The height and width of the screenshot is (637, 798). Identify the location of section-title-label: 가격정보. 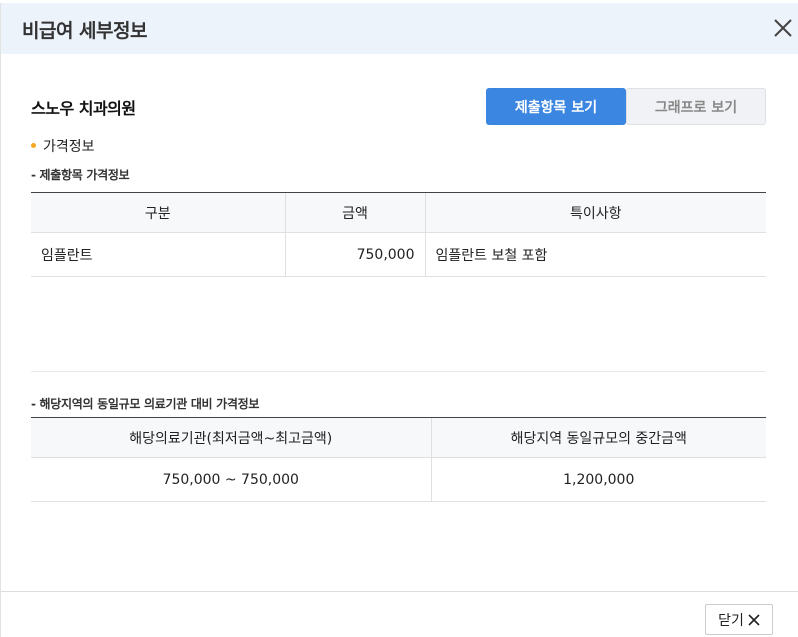
(69, 147).